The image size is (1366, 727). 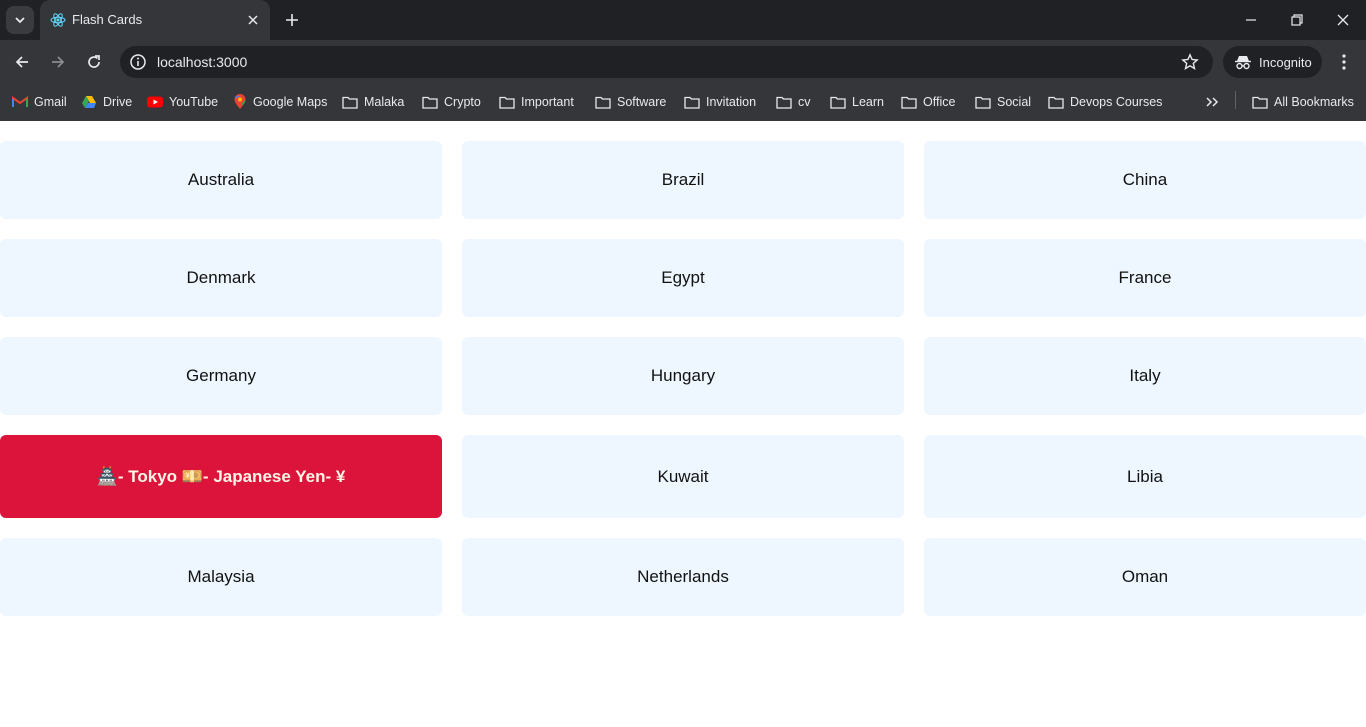 What do you see at coordinates (868, 102) in the screenshot?
I see `bookmark-label: Learn` at bounding box center [868, 102].